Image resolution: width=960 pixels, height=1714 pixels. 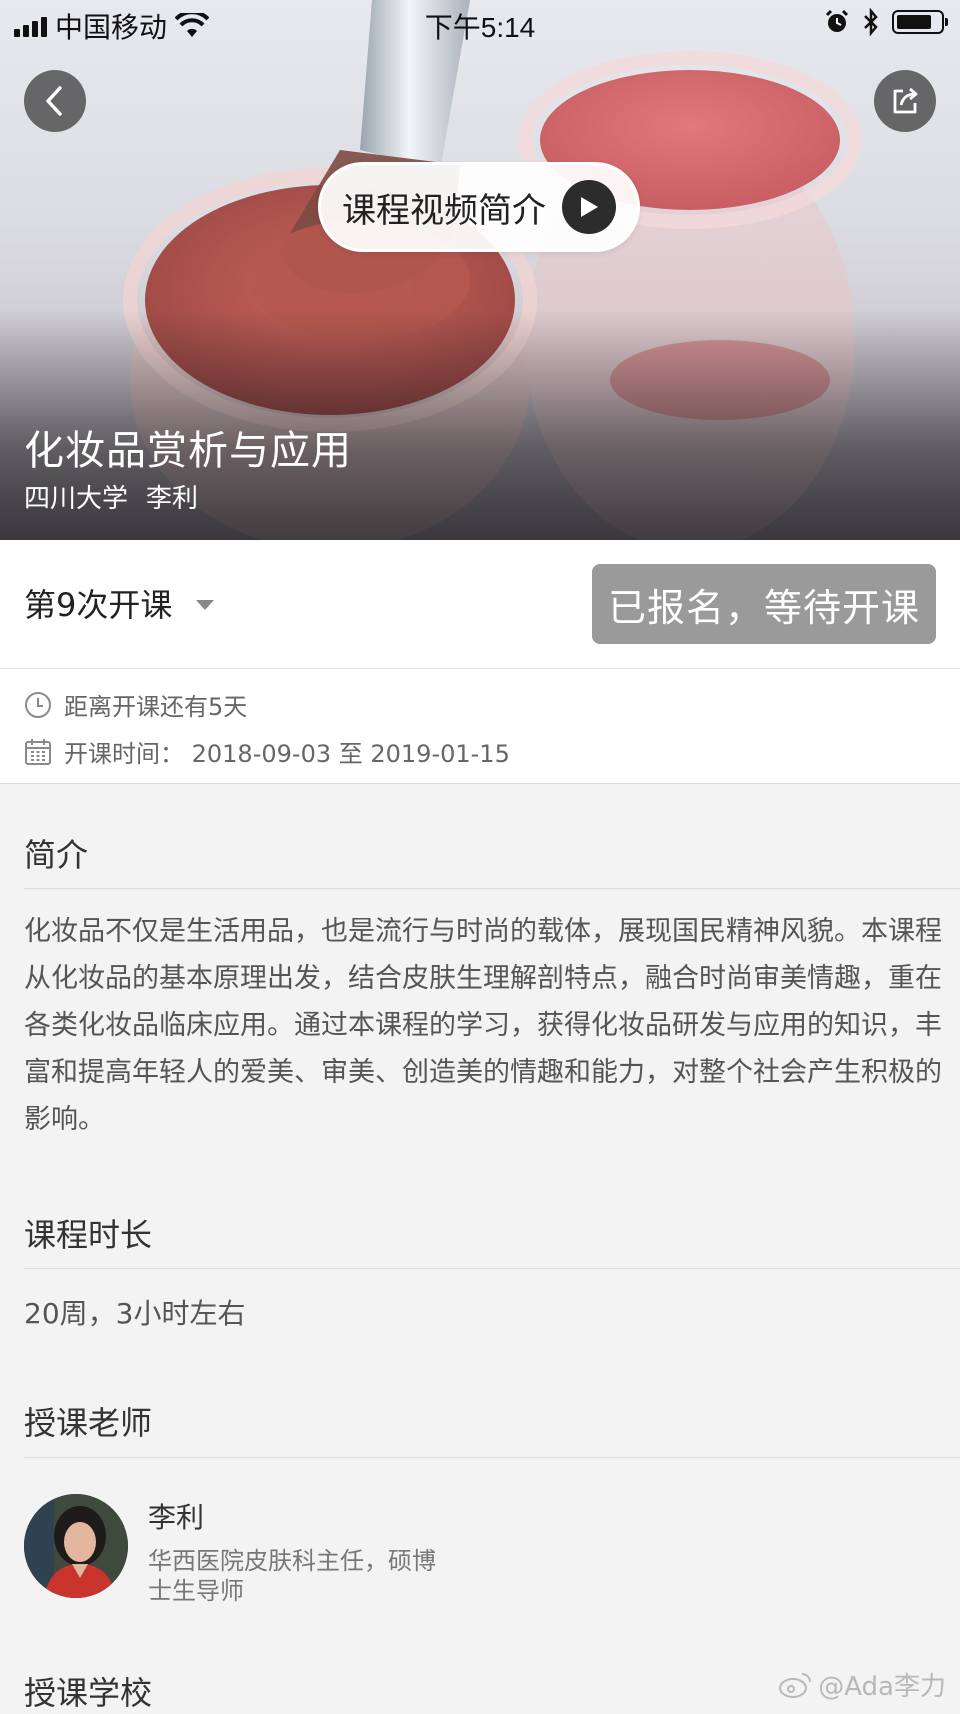 I want to click on instructor-description-line: 士生导师, so click(x=196, y=1591).